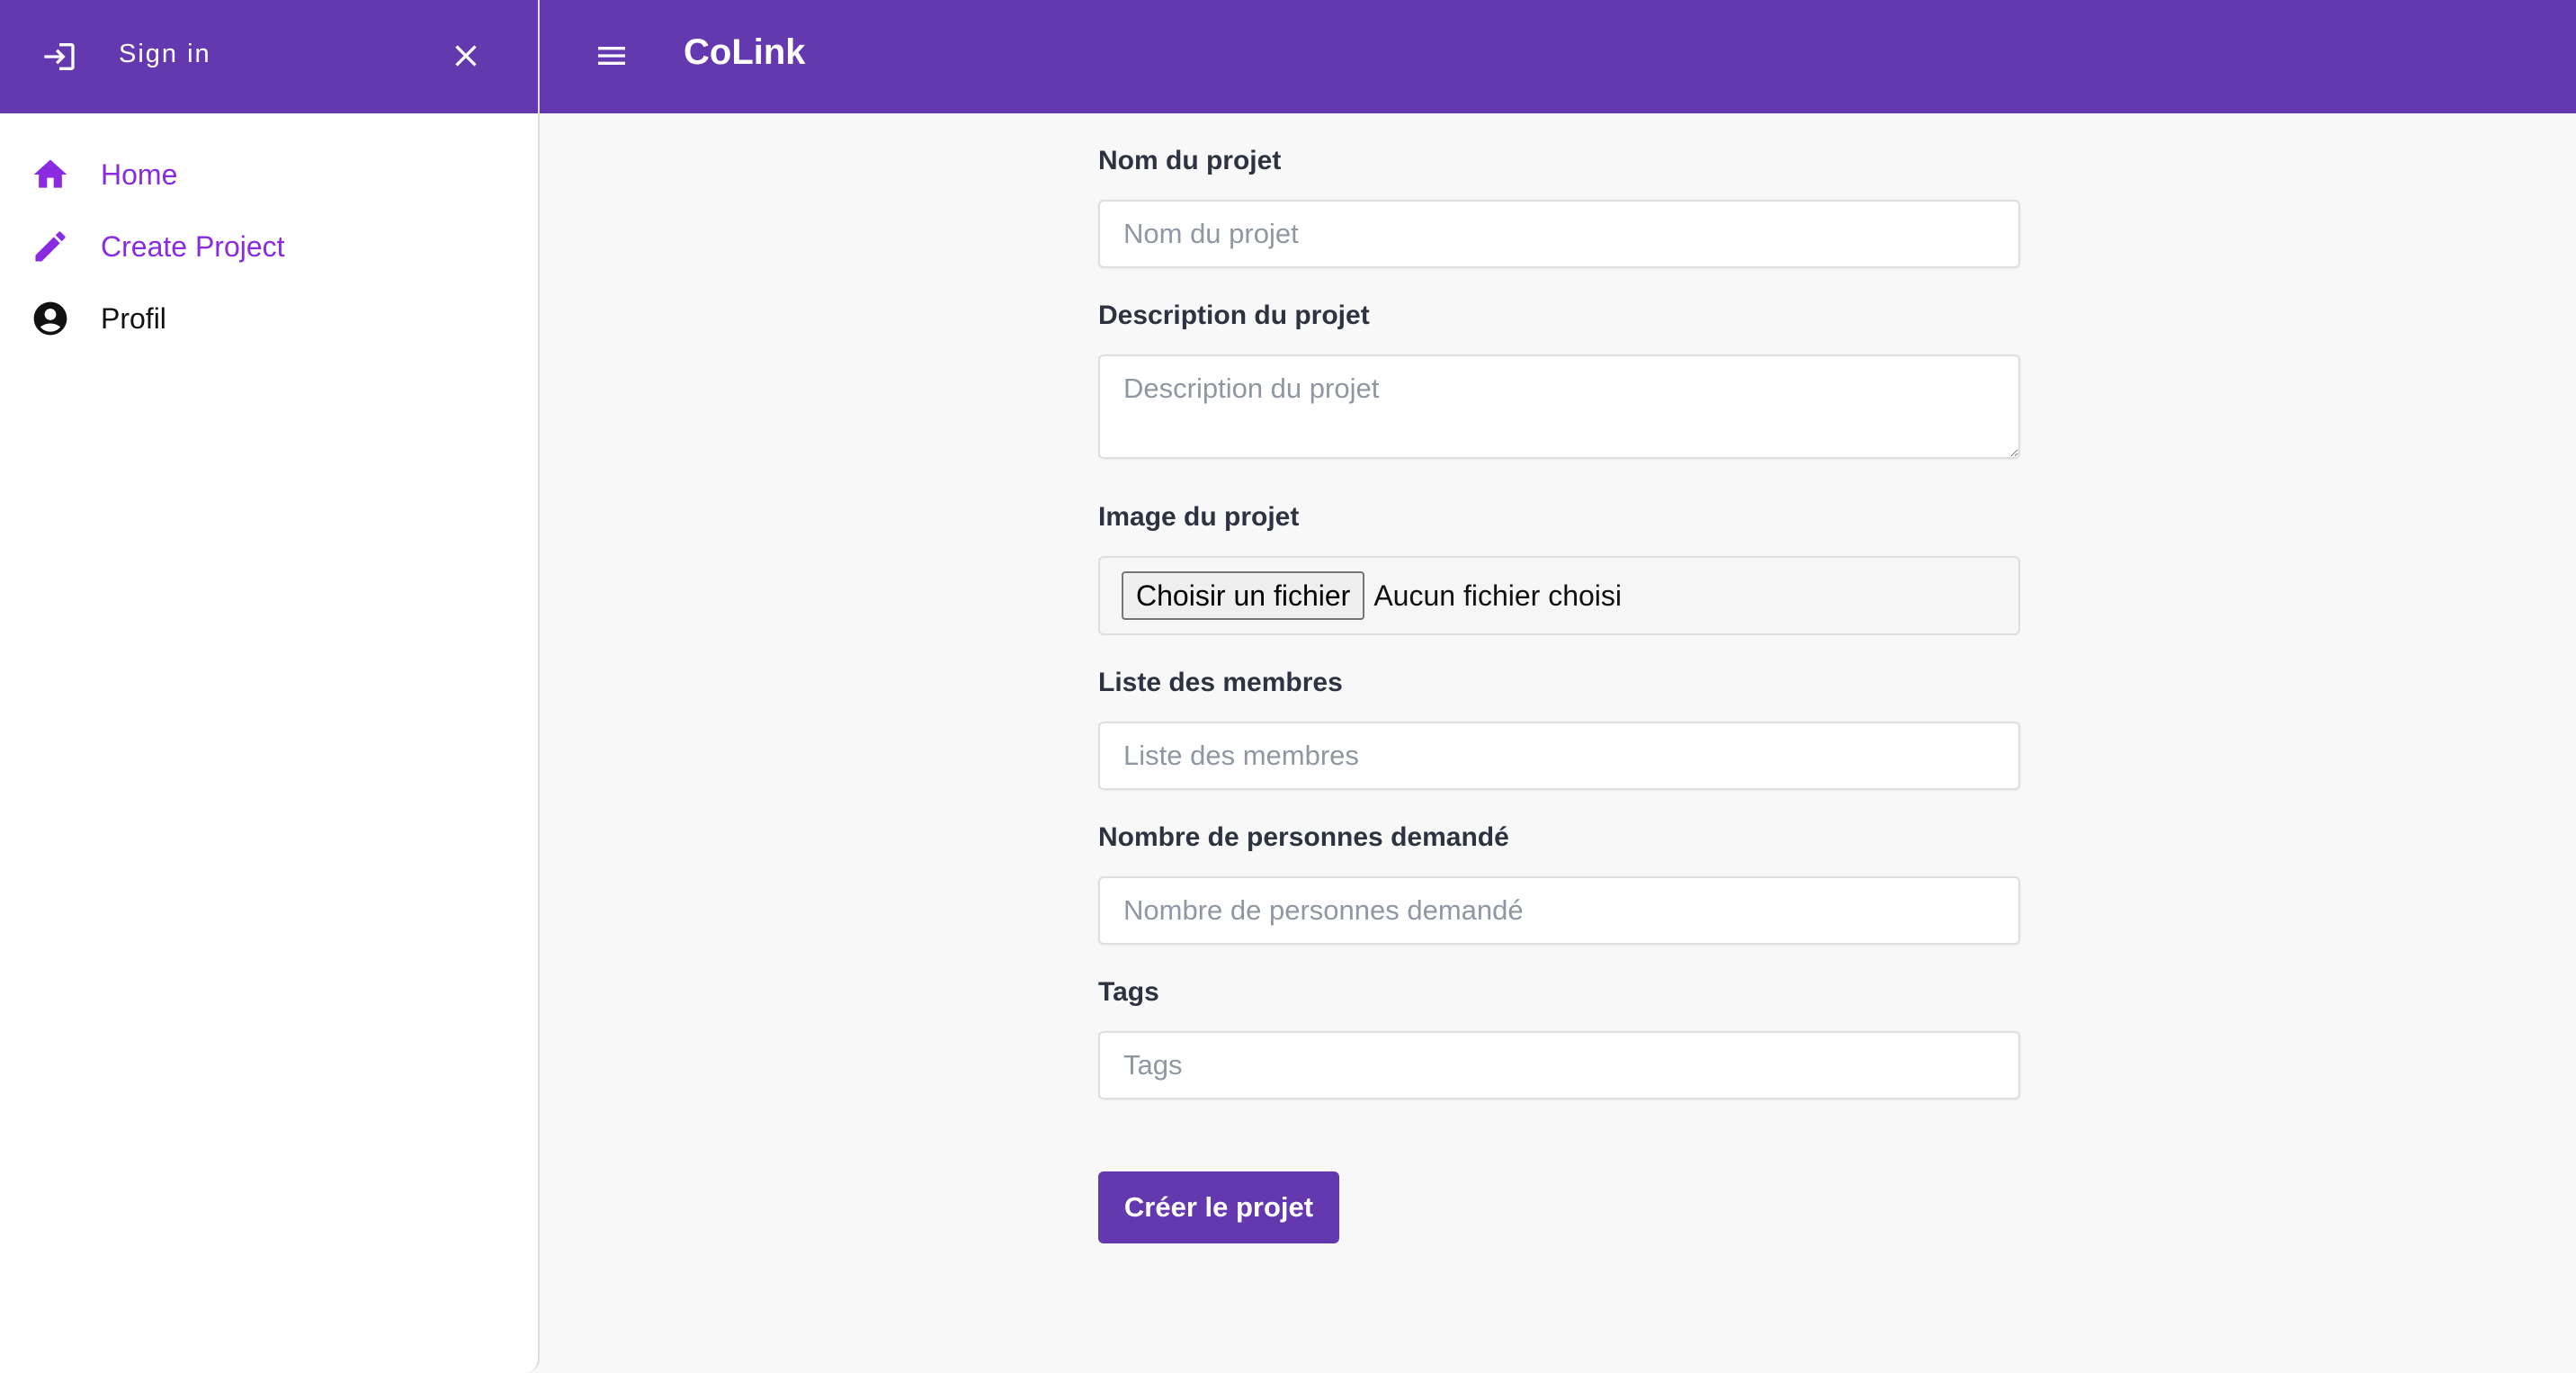 Image resolution: width=2576 pixels, height=1373 pixels. Describe the element at coordinates (193, 246) in the screenshot. I see `sidebar-item-label: Create Project` at that location.